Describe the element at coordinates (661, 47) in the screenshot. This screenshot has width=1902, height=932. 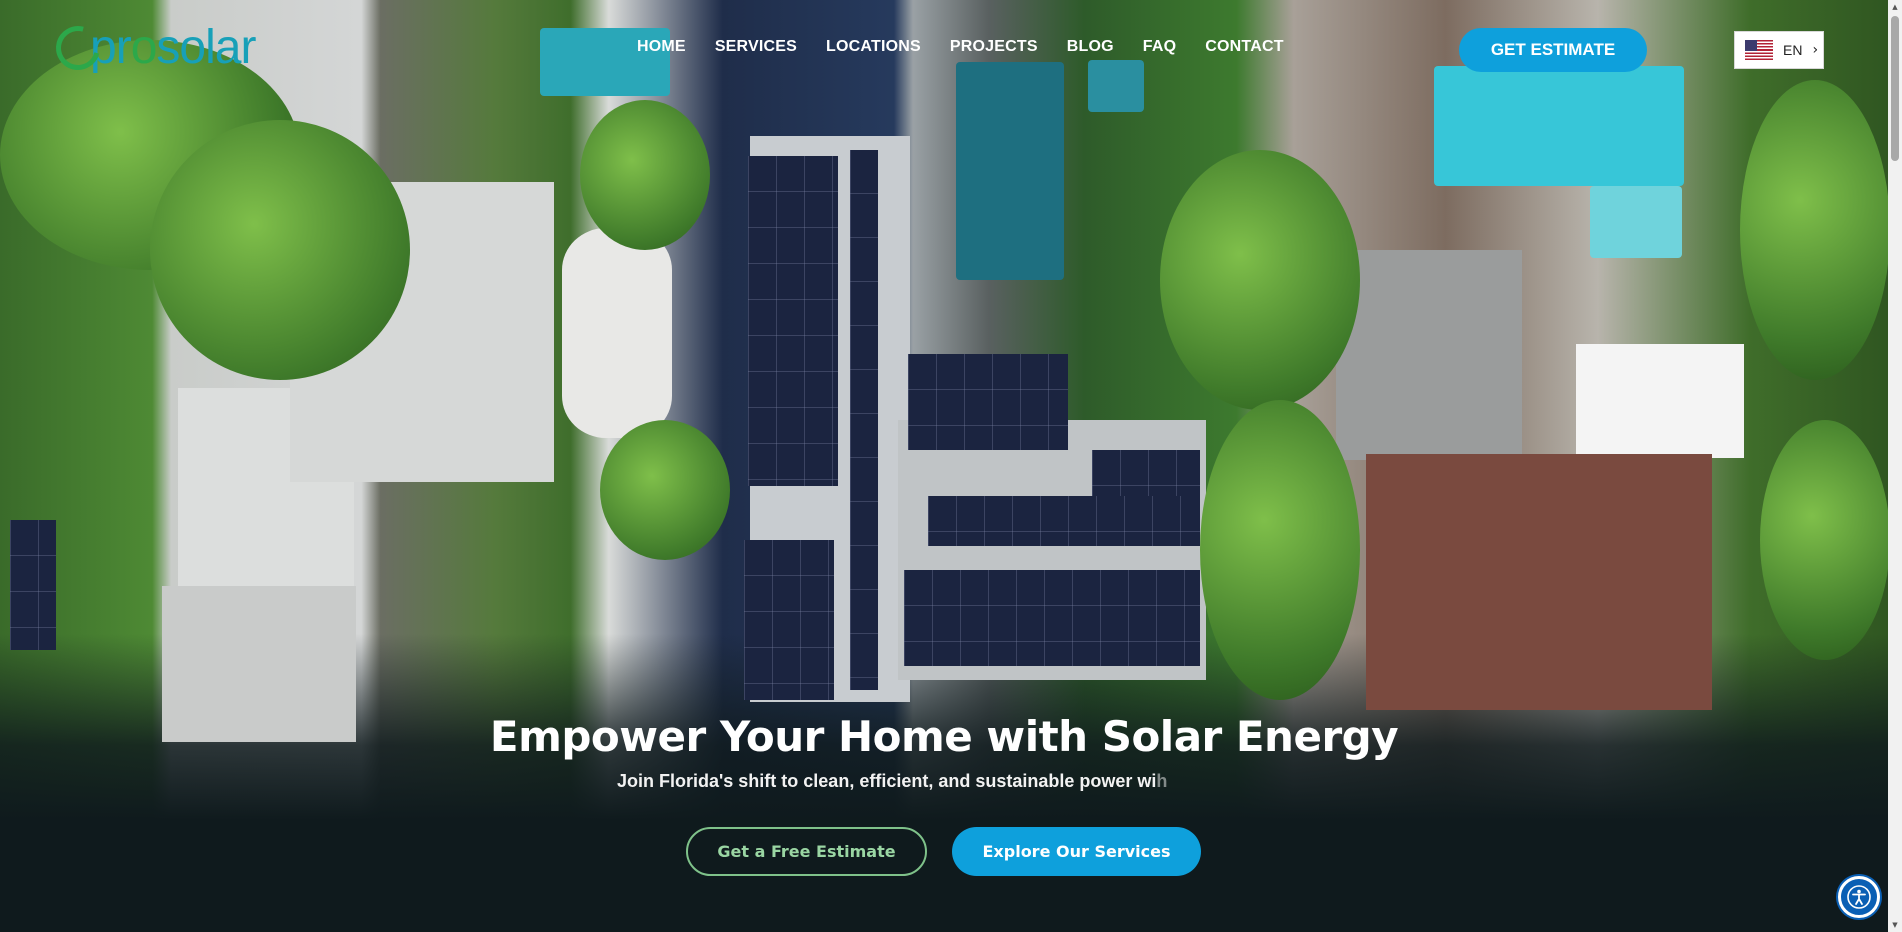
I see `nav-home-link: HOME` at that location.